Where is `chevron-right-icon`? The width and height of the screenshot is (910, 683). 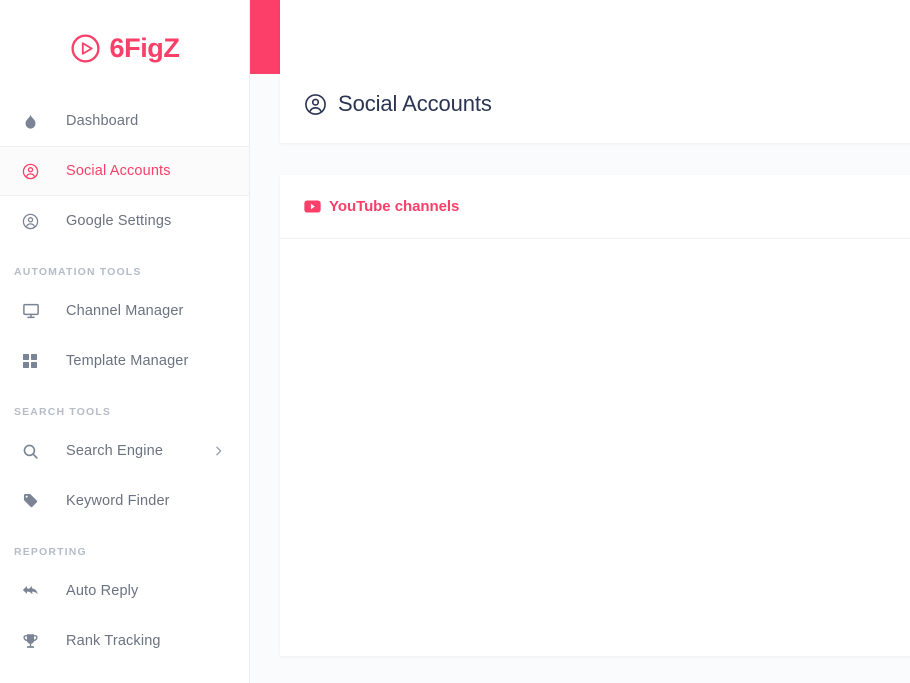
chevron-right-icon is located at coordinates (218, 451).